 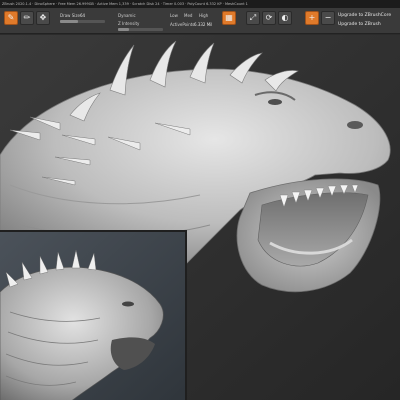 What do you see at coordinates (182, 24) in the screenshot?
I see `active-points-label: ActivePoints` at bounding box center [182, 24].